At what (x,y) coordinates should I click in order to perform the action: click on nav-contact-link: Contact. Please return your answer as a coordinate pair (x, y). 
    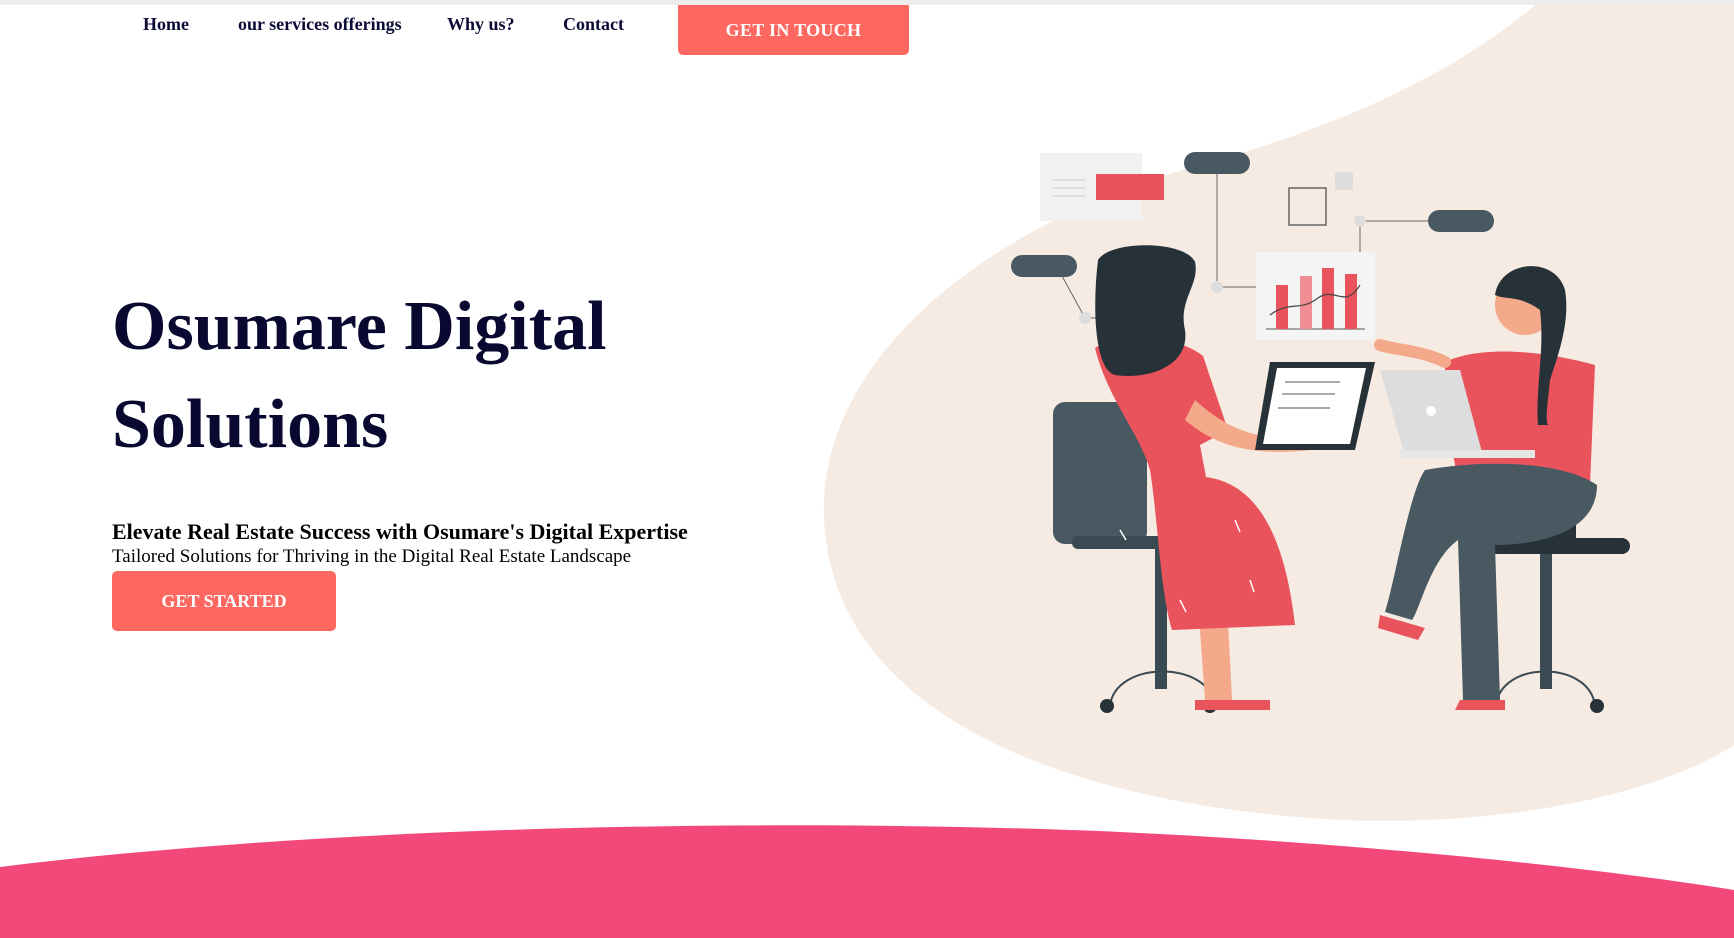
    Looking at the image, I should click on (593, 24).